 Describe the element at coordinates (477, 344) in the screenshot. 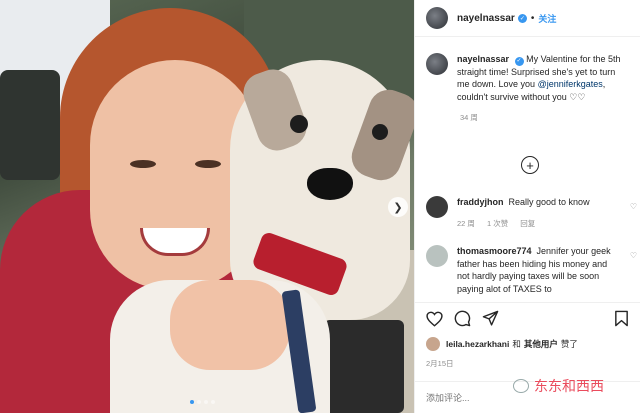

I see `liker-username: leila.hezarkhani` at that location.